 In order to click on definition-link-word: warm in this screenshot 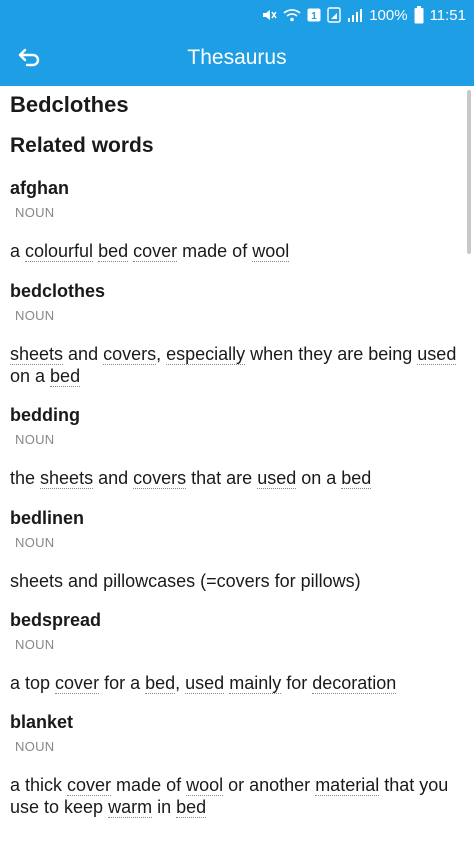, I will do `click(130, 807)`.